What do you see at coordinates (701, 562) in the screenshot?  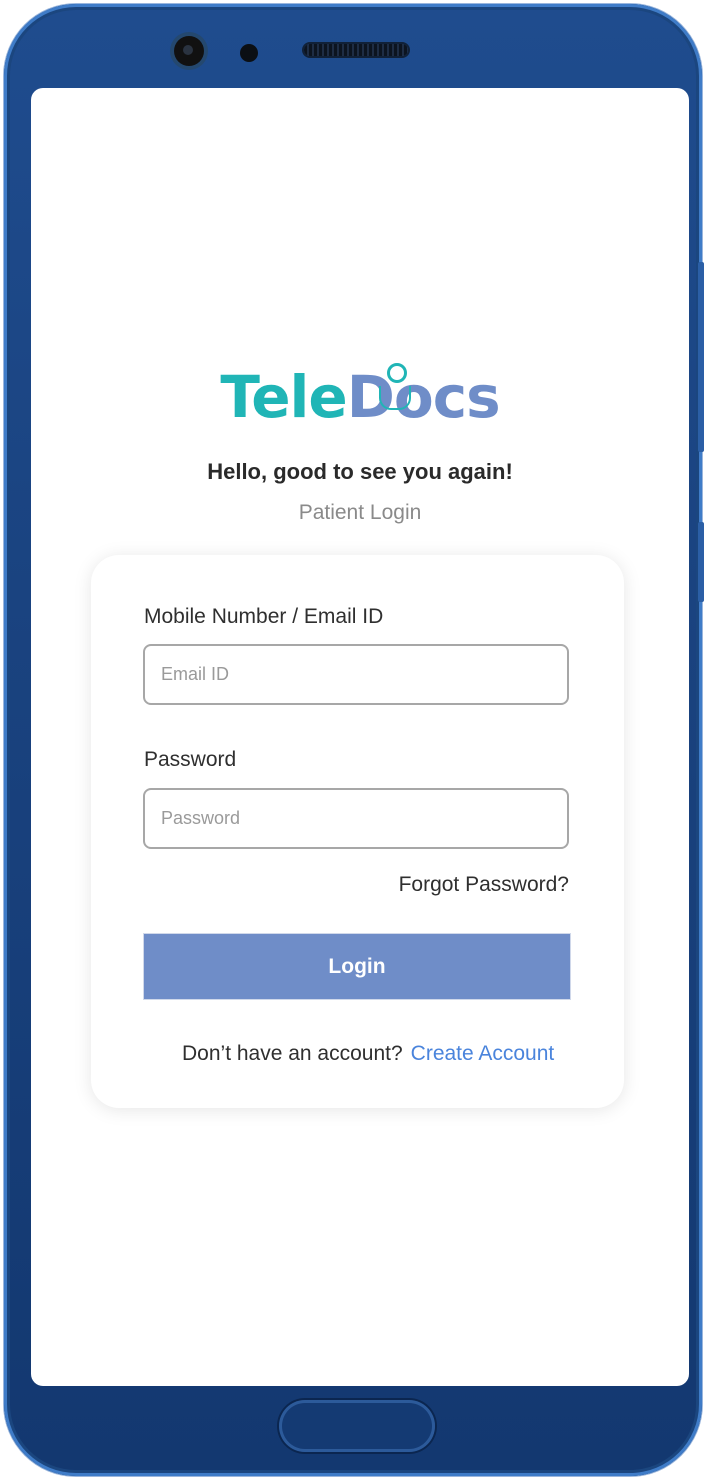 I see `power-button` at bounding box center [701, 562].